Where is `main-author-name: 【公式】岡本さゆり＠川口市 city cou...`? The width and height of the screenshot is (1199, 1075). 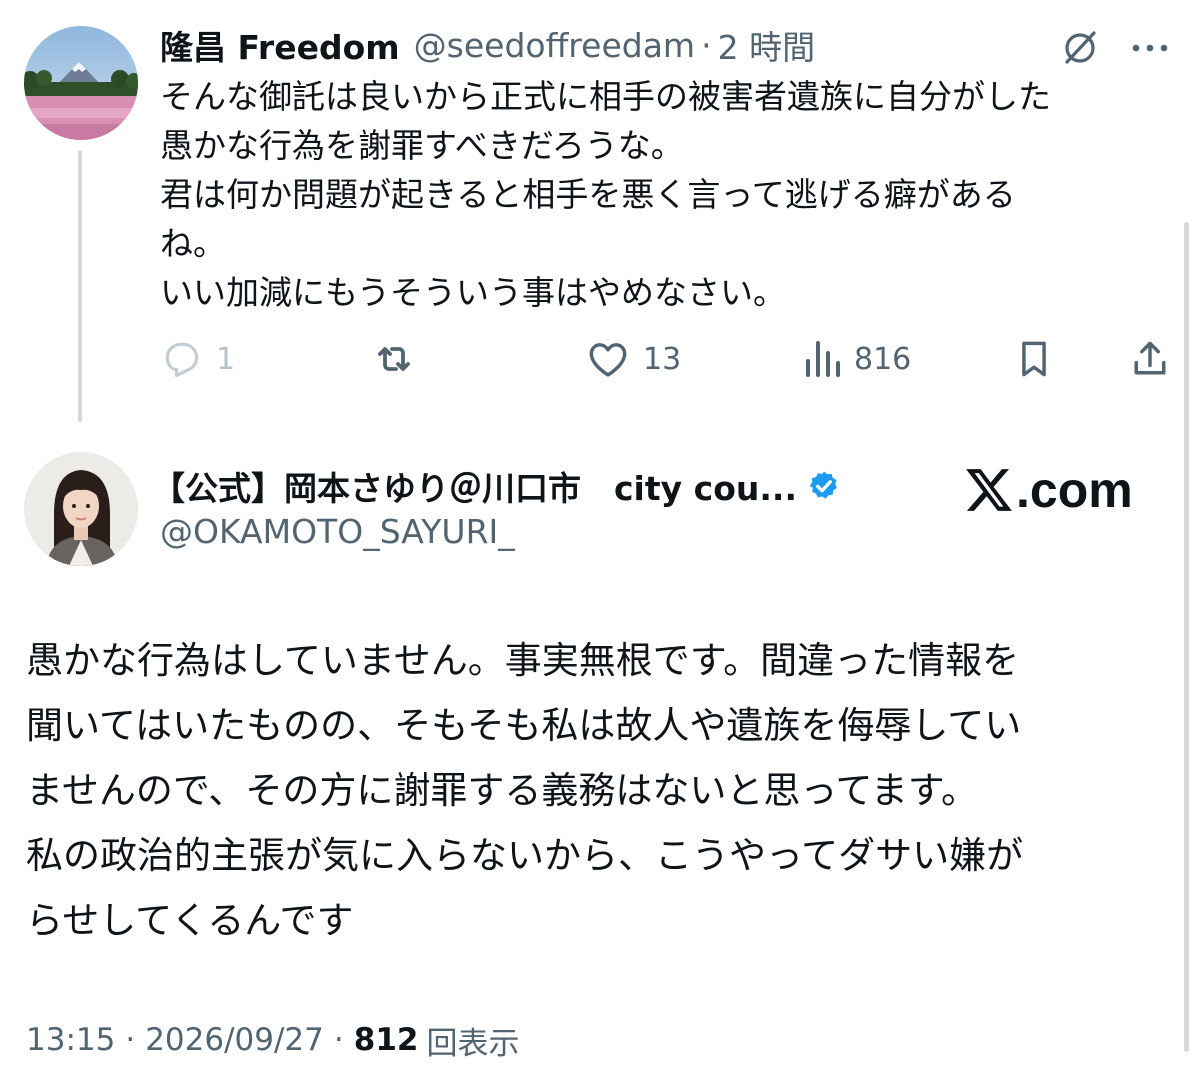
main-author-name: 【公式】岡本さゆり＠川口市 city cou... is located at coordinates (474, 486).